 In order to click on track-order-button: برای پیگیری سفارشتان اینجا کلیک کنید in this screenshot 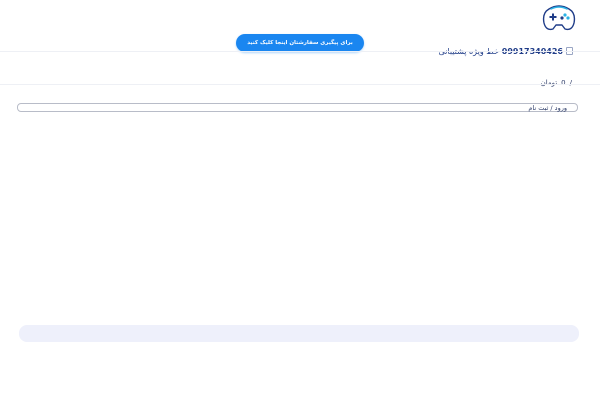, I will do `click(300, 43)`.